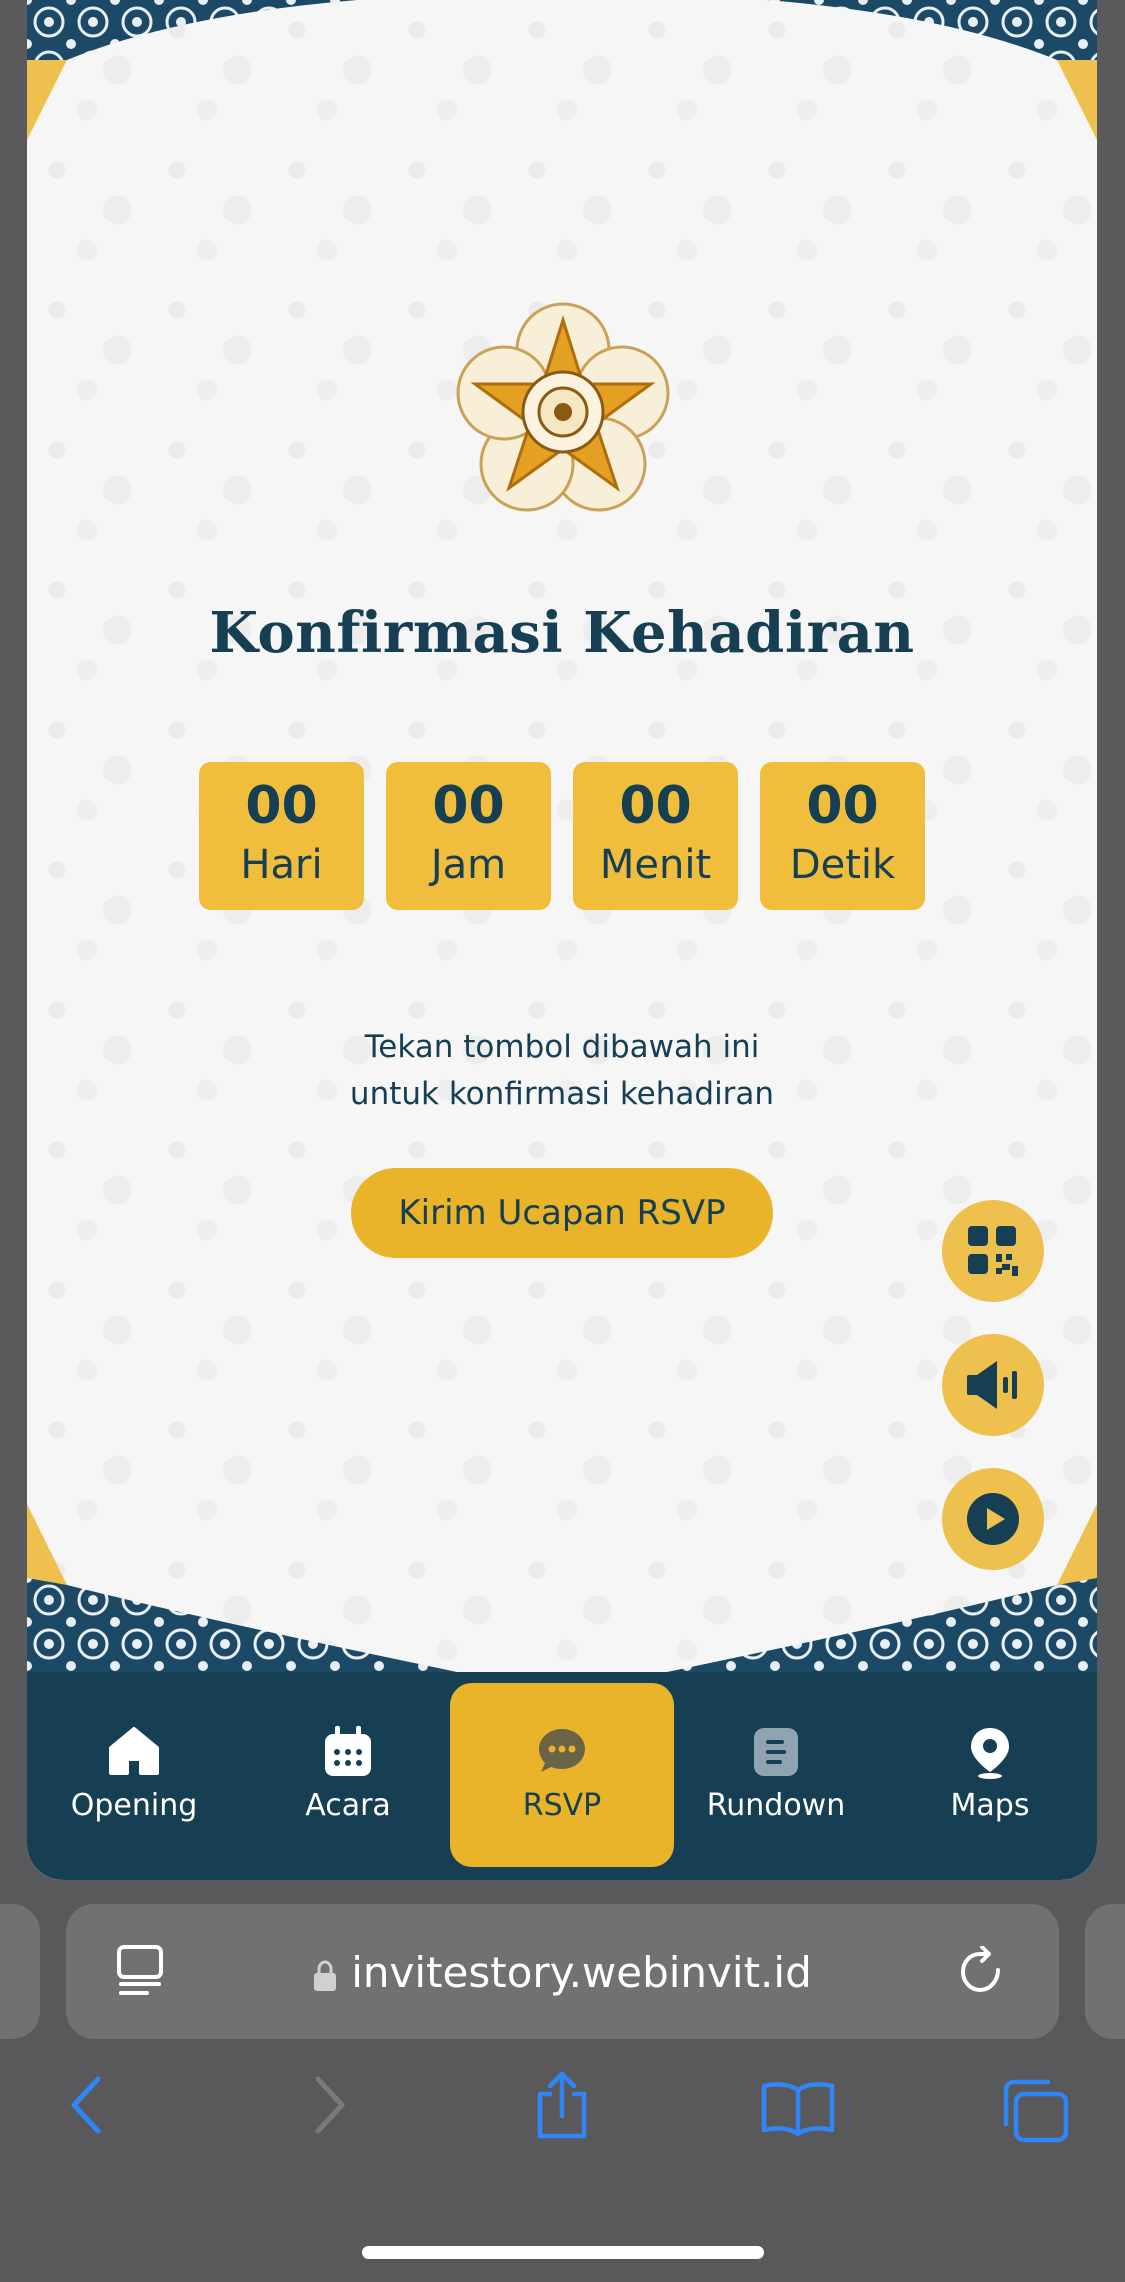 The image size is (1125, 2282). I want to click on qr-code-icon, so click(993, 1251).